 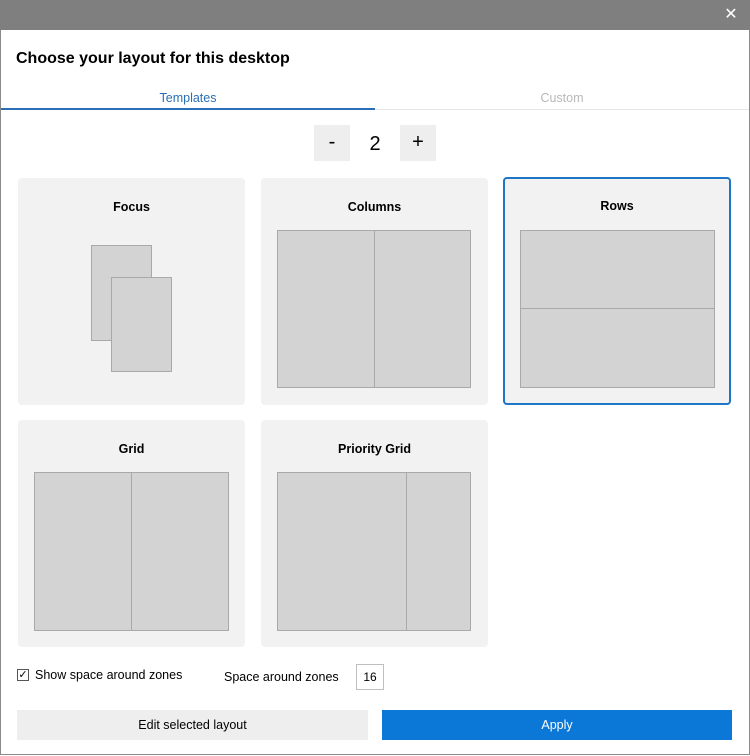 I want to click on tab-bar: Templates Custom, so click(x=375, y=98).